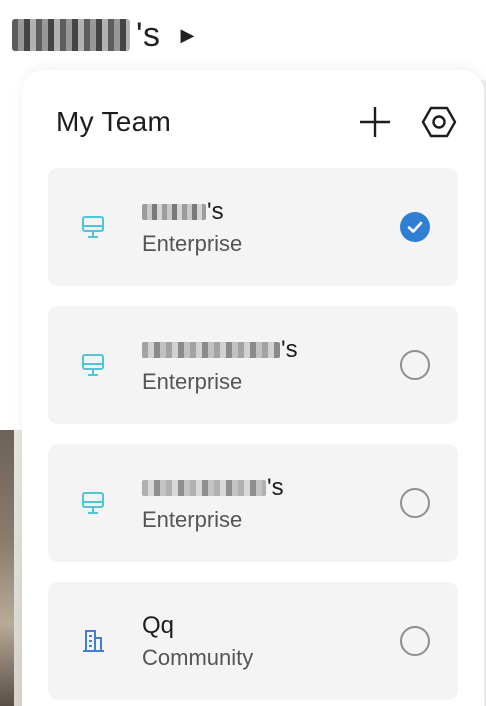  I want to click on caret-right-icon: ▶, so click(188, 35).